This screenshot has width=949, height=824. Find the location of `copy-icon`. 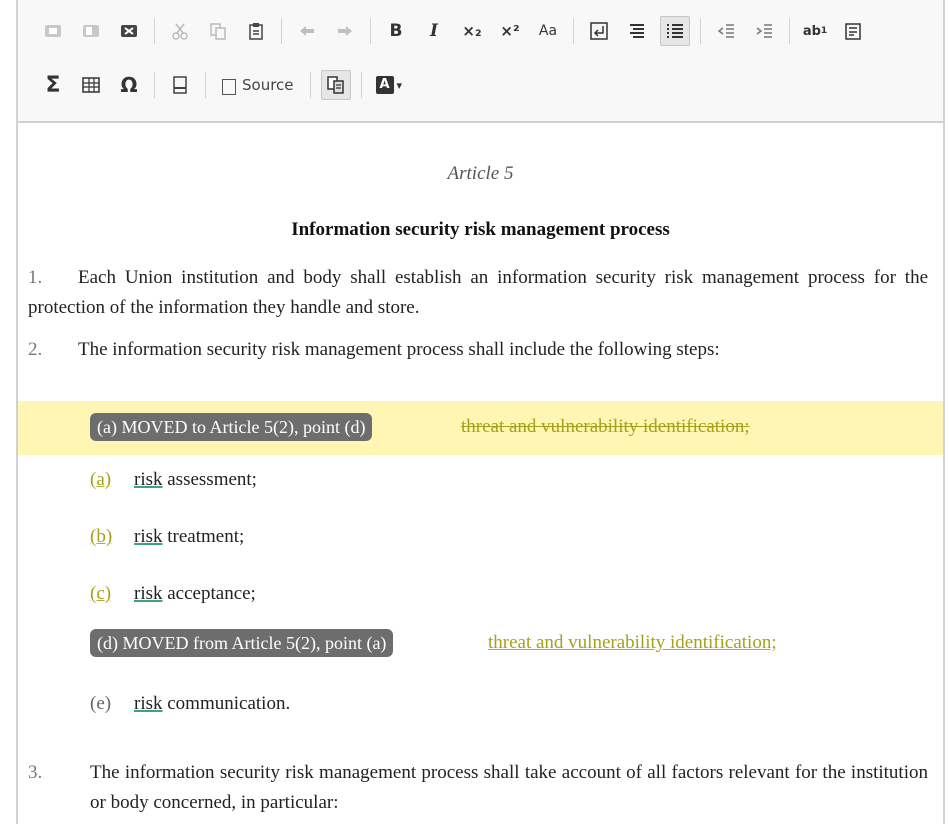

copy-icon is located at coordinates (218, 31).